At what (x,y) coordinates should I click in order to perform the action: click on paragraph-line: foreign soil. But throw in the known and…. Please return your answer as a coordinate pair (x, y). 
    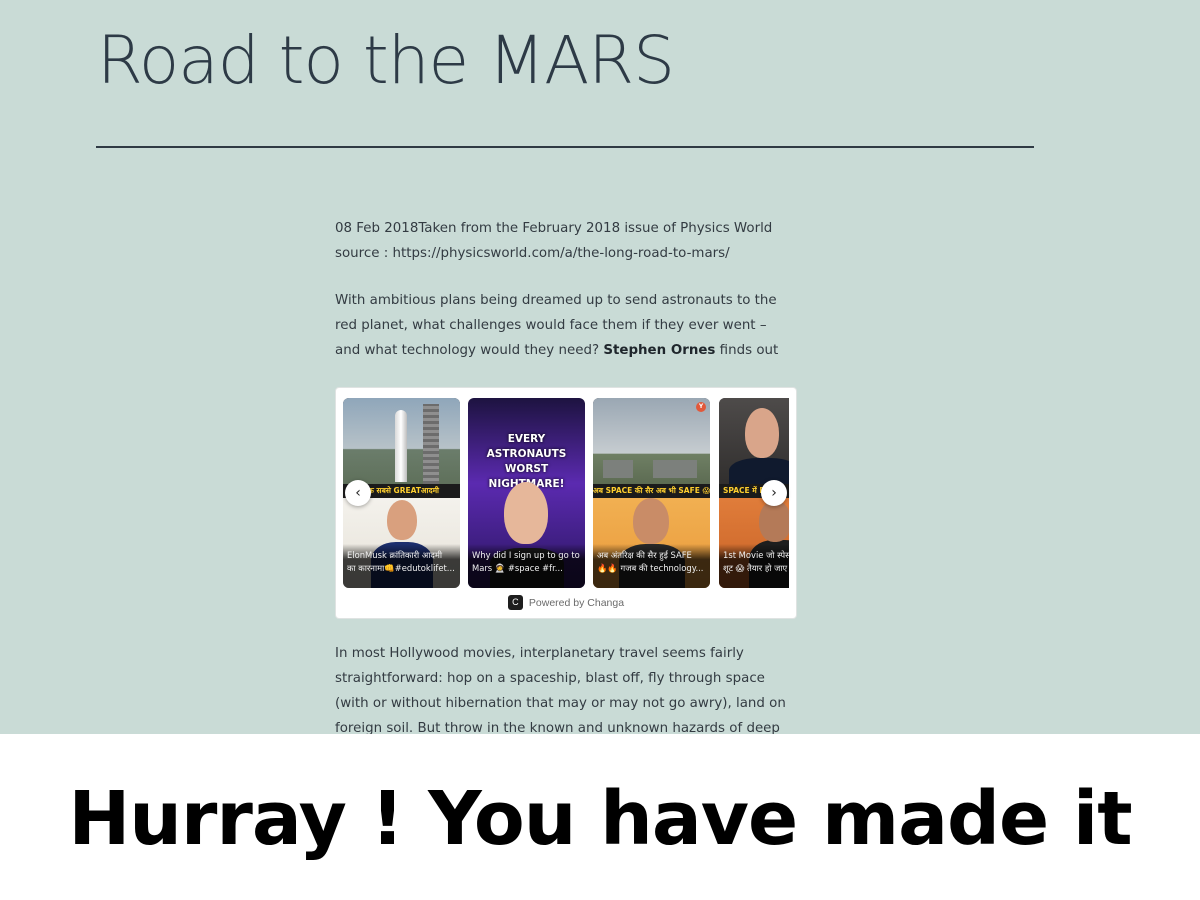
    Looking at the image, I should click on (557, 727).